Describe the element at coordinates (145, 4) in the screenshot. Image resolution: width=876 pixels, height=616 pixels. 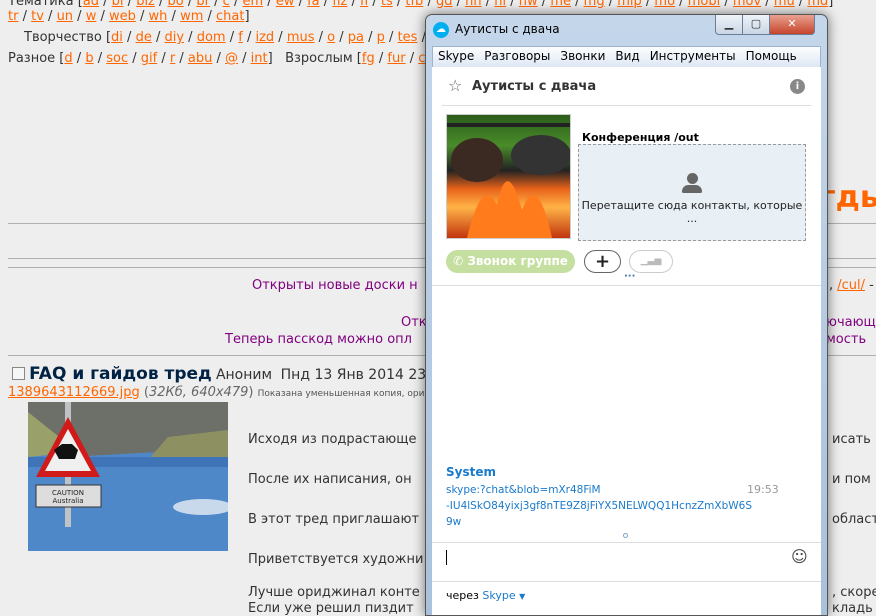
I see `board-link-biz: biz` at that location.